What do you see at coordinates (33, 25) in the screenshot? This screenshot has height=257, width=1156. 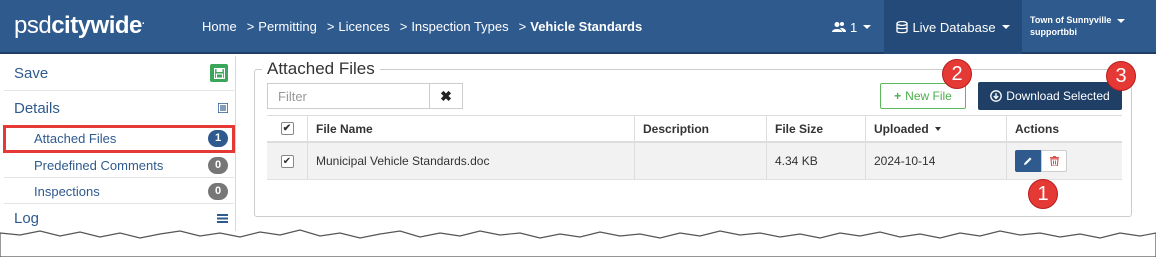 I see `logo-text-a: psd` at bounding box center [33, 25].